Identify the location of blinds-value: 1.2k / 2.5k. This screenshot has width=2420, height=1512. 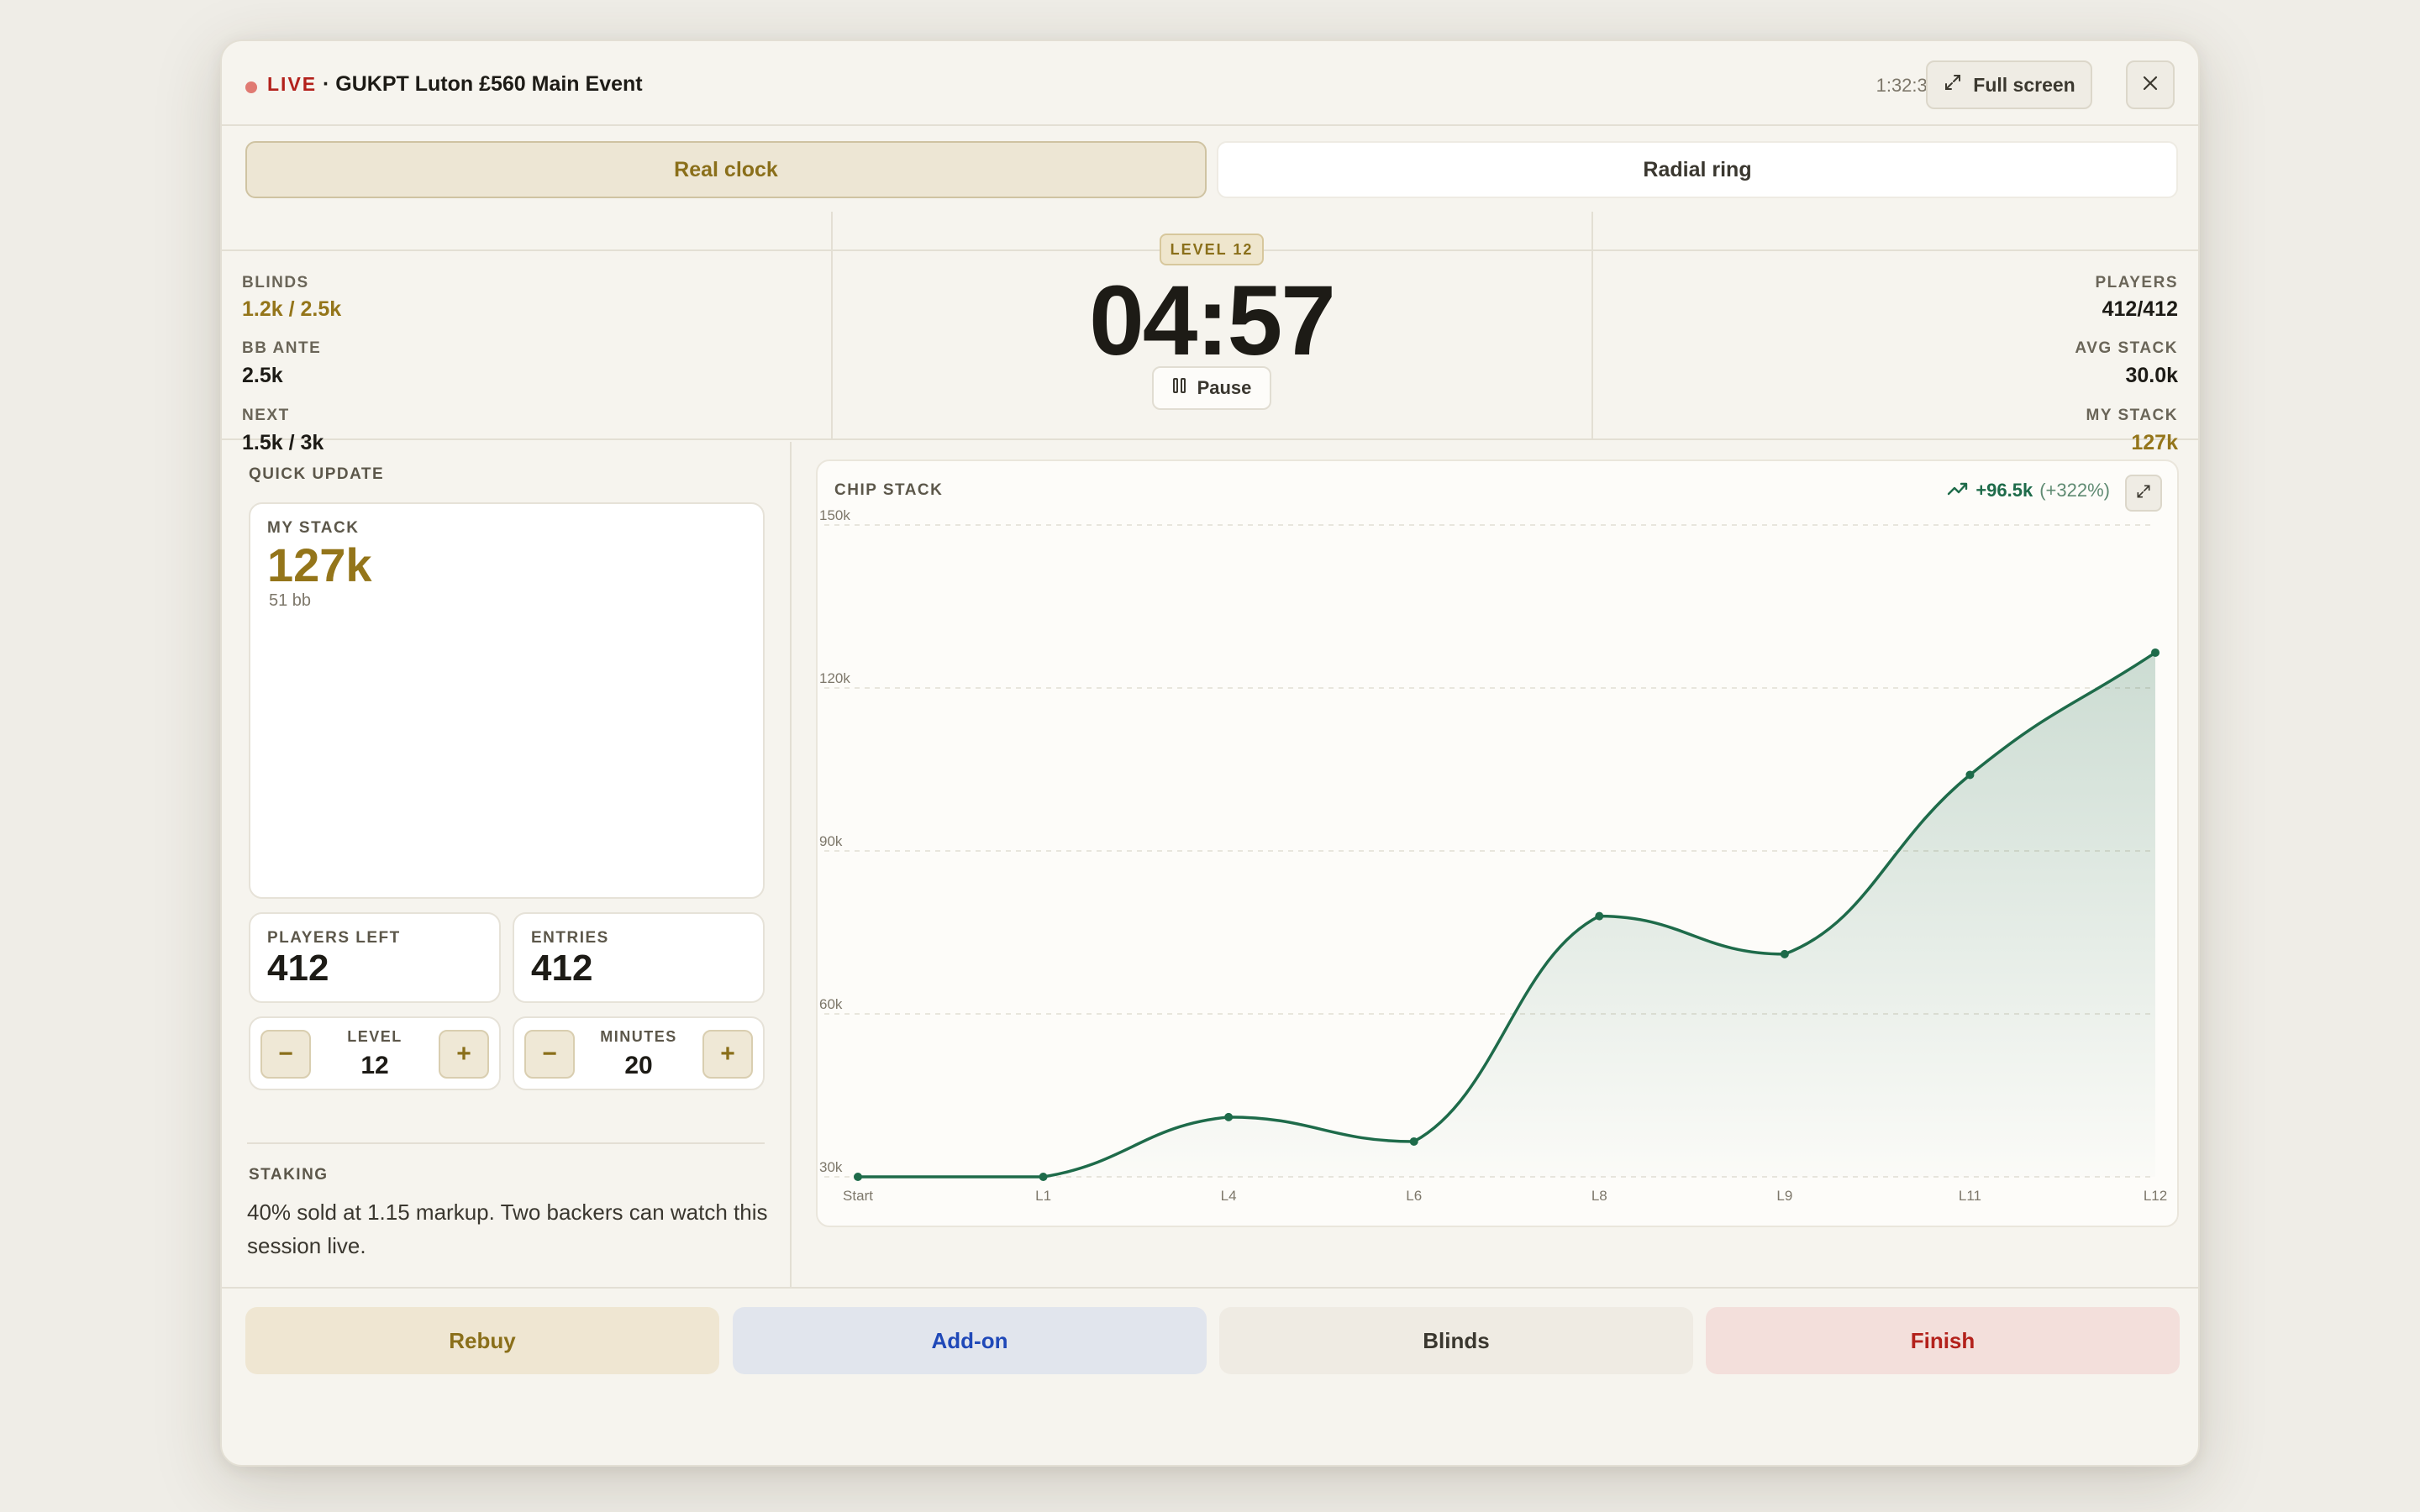
(292, 309).